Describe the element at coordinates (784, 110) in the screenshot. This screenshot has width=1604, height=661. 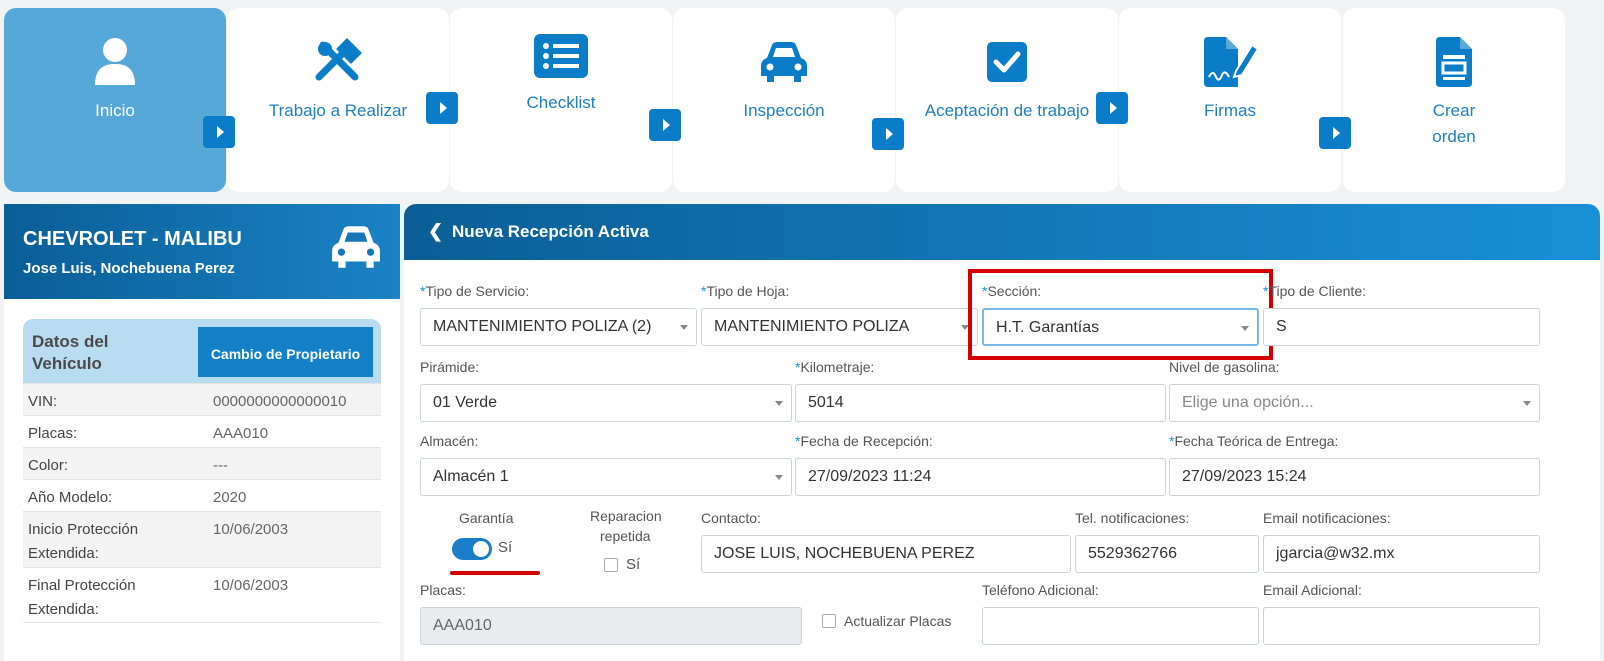
I see `step-label: Inspección` at that location.